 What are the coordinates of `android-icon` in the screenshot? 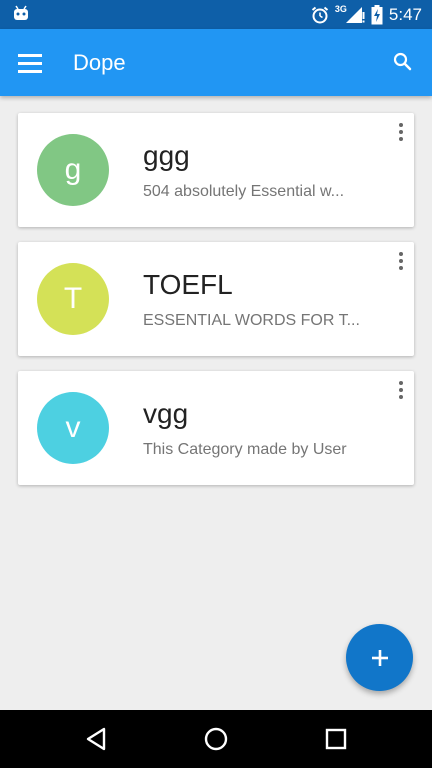 It's located at (21, 12).